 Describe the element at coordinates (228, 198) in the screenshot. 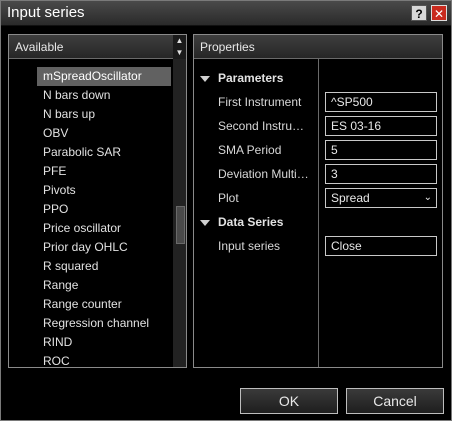

I see `plot-label: Plot` at that location.